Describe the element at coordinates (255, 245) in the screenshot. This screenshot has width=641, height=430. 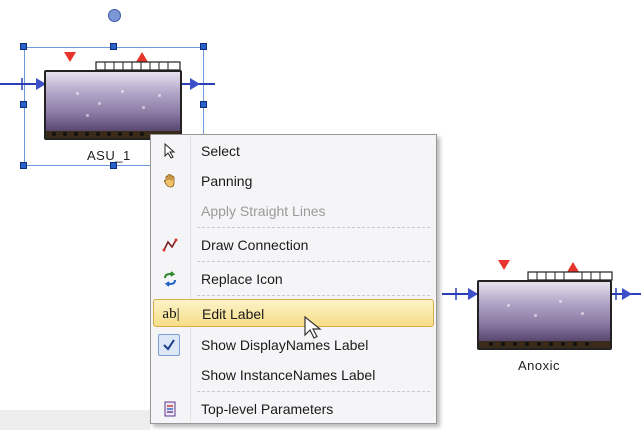
I see `menu-item-label: Draw Connection` at that location.